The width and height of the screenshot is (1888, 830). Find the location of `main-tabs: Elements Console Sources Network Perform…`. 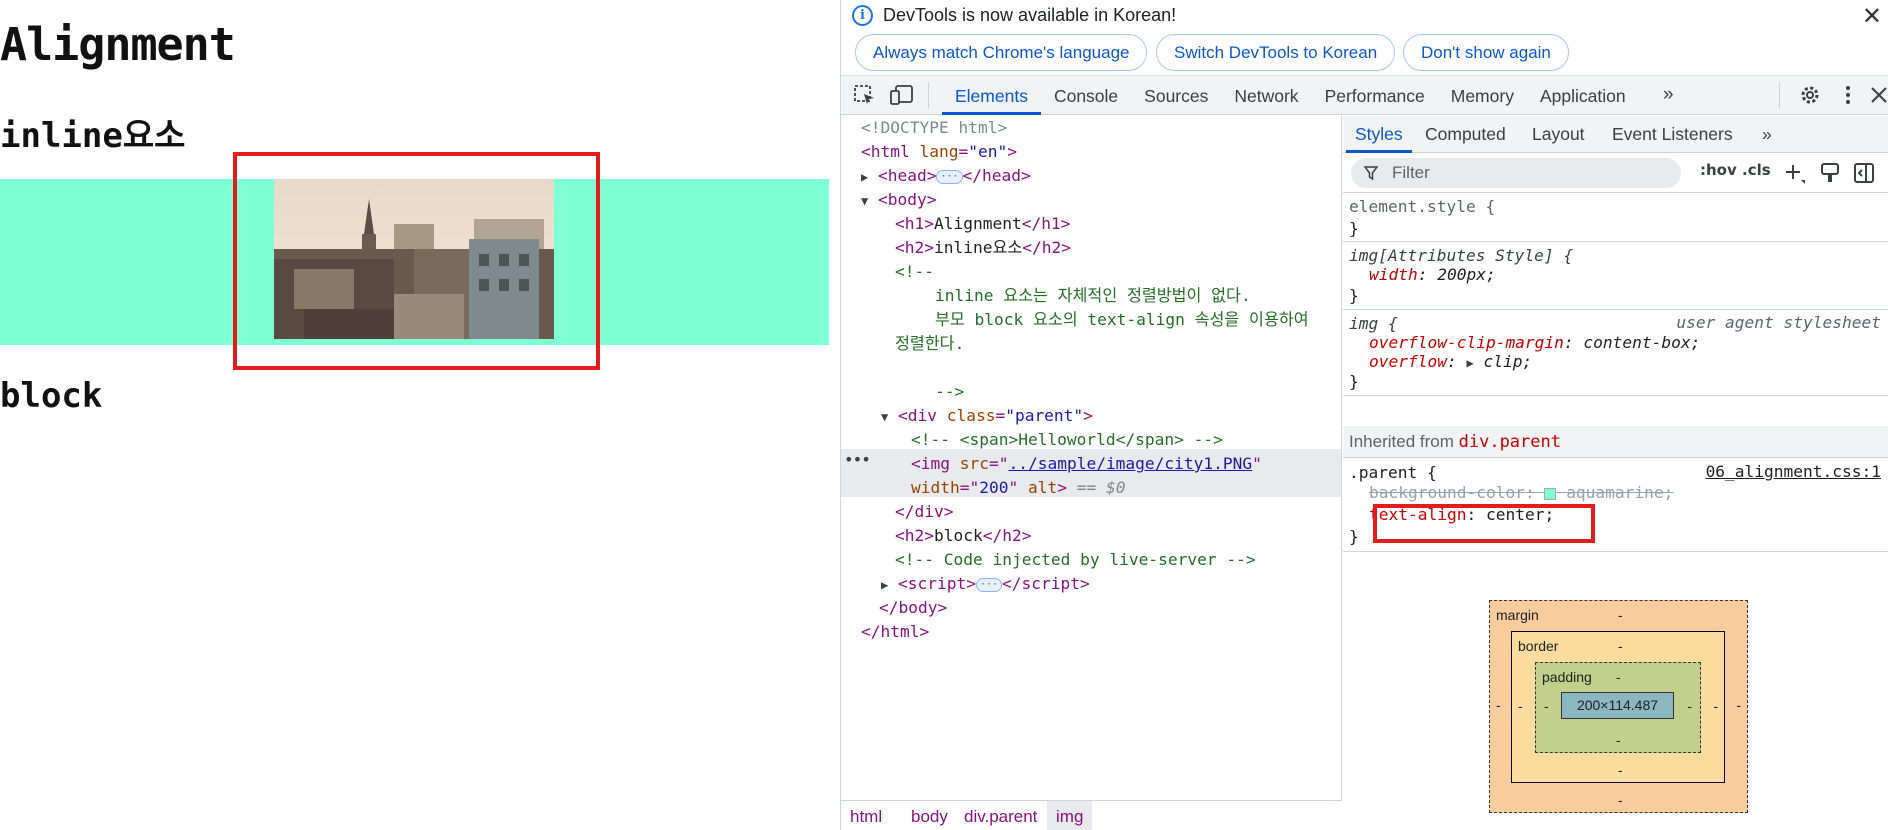

main-tabs: Elements Console Sources Network Perform… is located at coordinates (1290, 95).